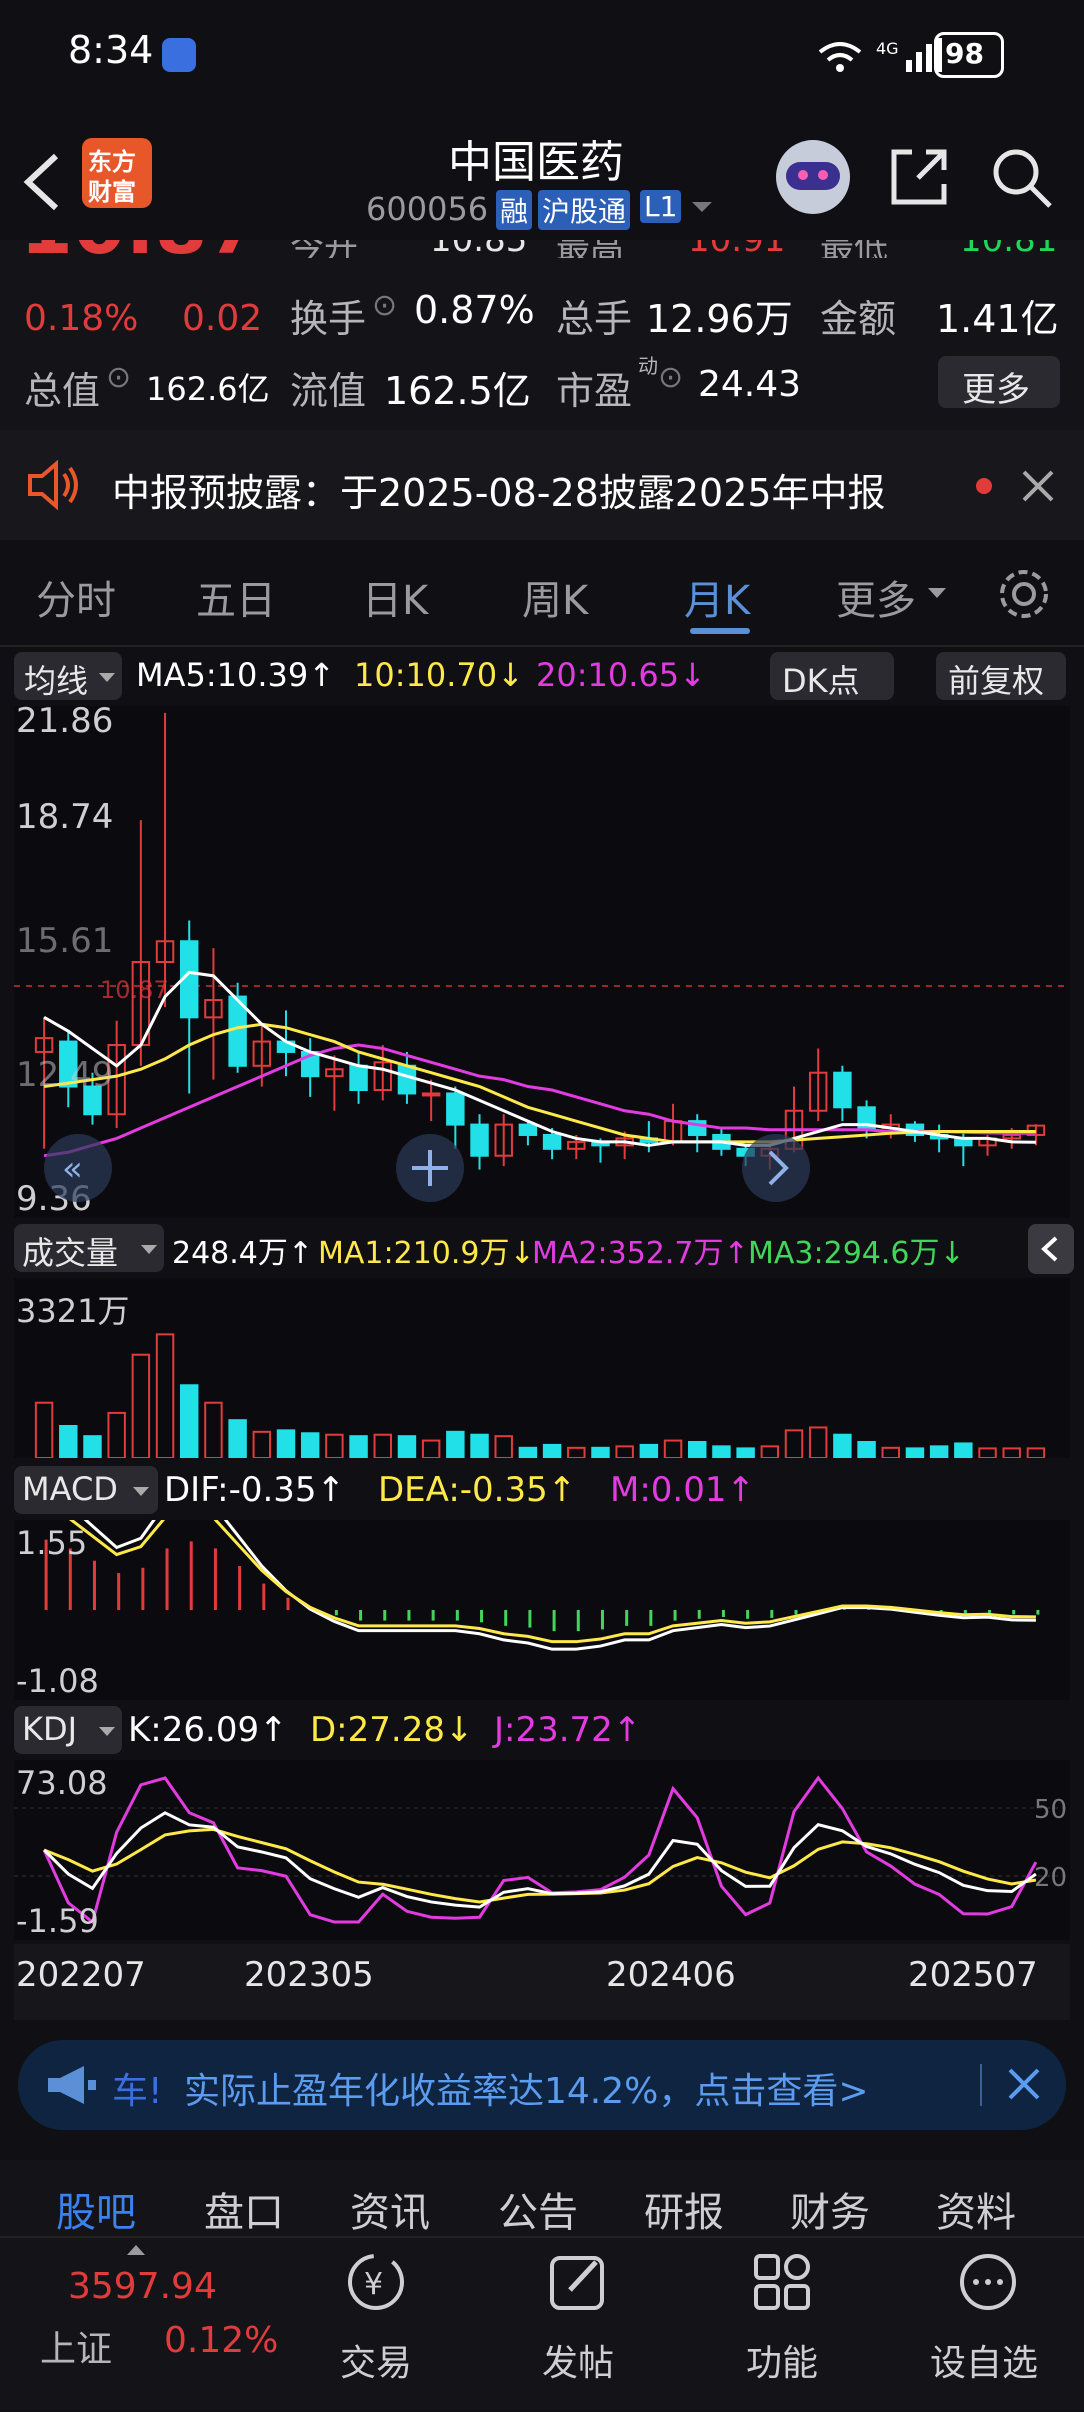 The width and height of the screenshot is (1084, 2412). What do you see at coordinates (140, 249) in the screenshot?
I see `last-price: 10.87` at bounding box center [140, 249].